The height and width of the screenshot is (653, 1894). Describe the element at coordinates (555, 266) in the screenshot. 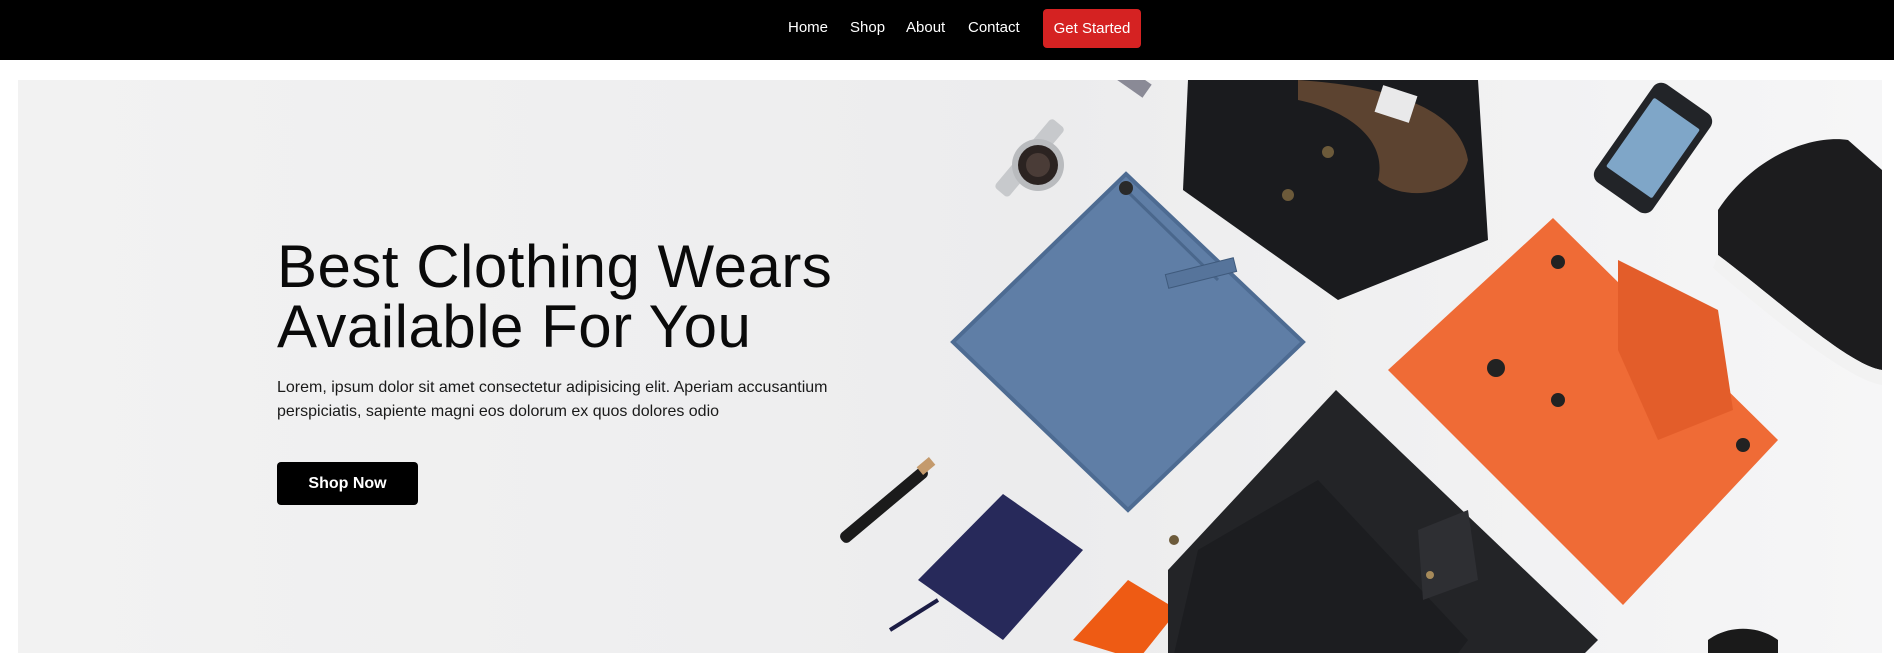

I see `hero-title-line-1: Best Clothing Wears` at that location.